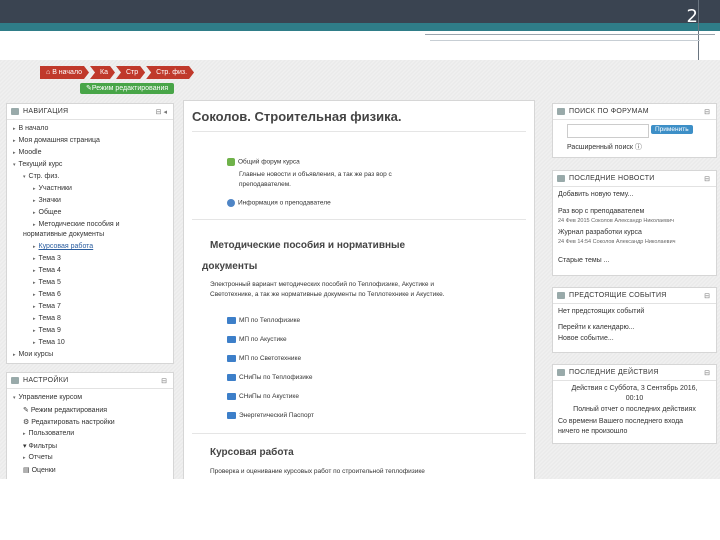  Describe the element at coordinates (264, 358) in the screenshot. I see `folder-link: МП по Светотехнике` at that location.